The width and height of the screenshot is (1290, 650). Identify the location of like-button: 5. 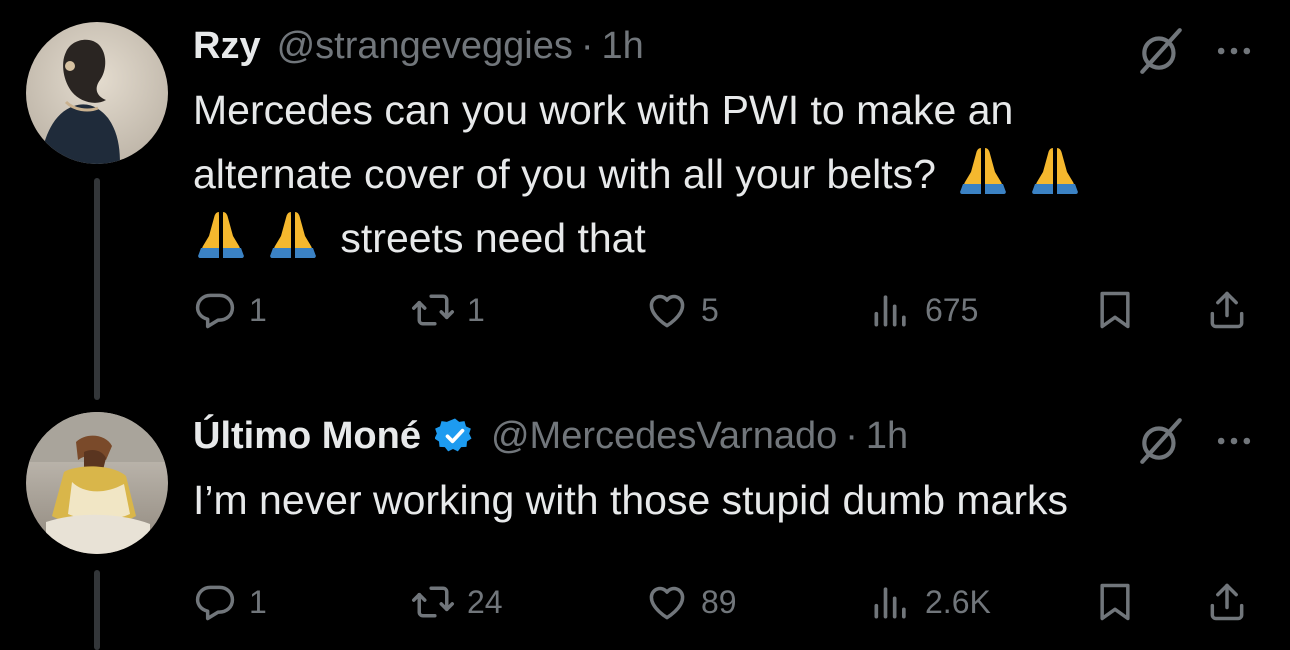
(682, 310).